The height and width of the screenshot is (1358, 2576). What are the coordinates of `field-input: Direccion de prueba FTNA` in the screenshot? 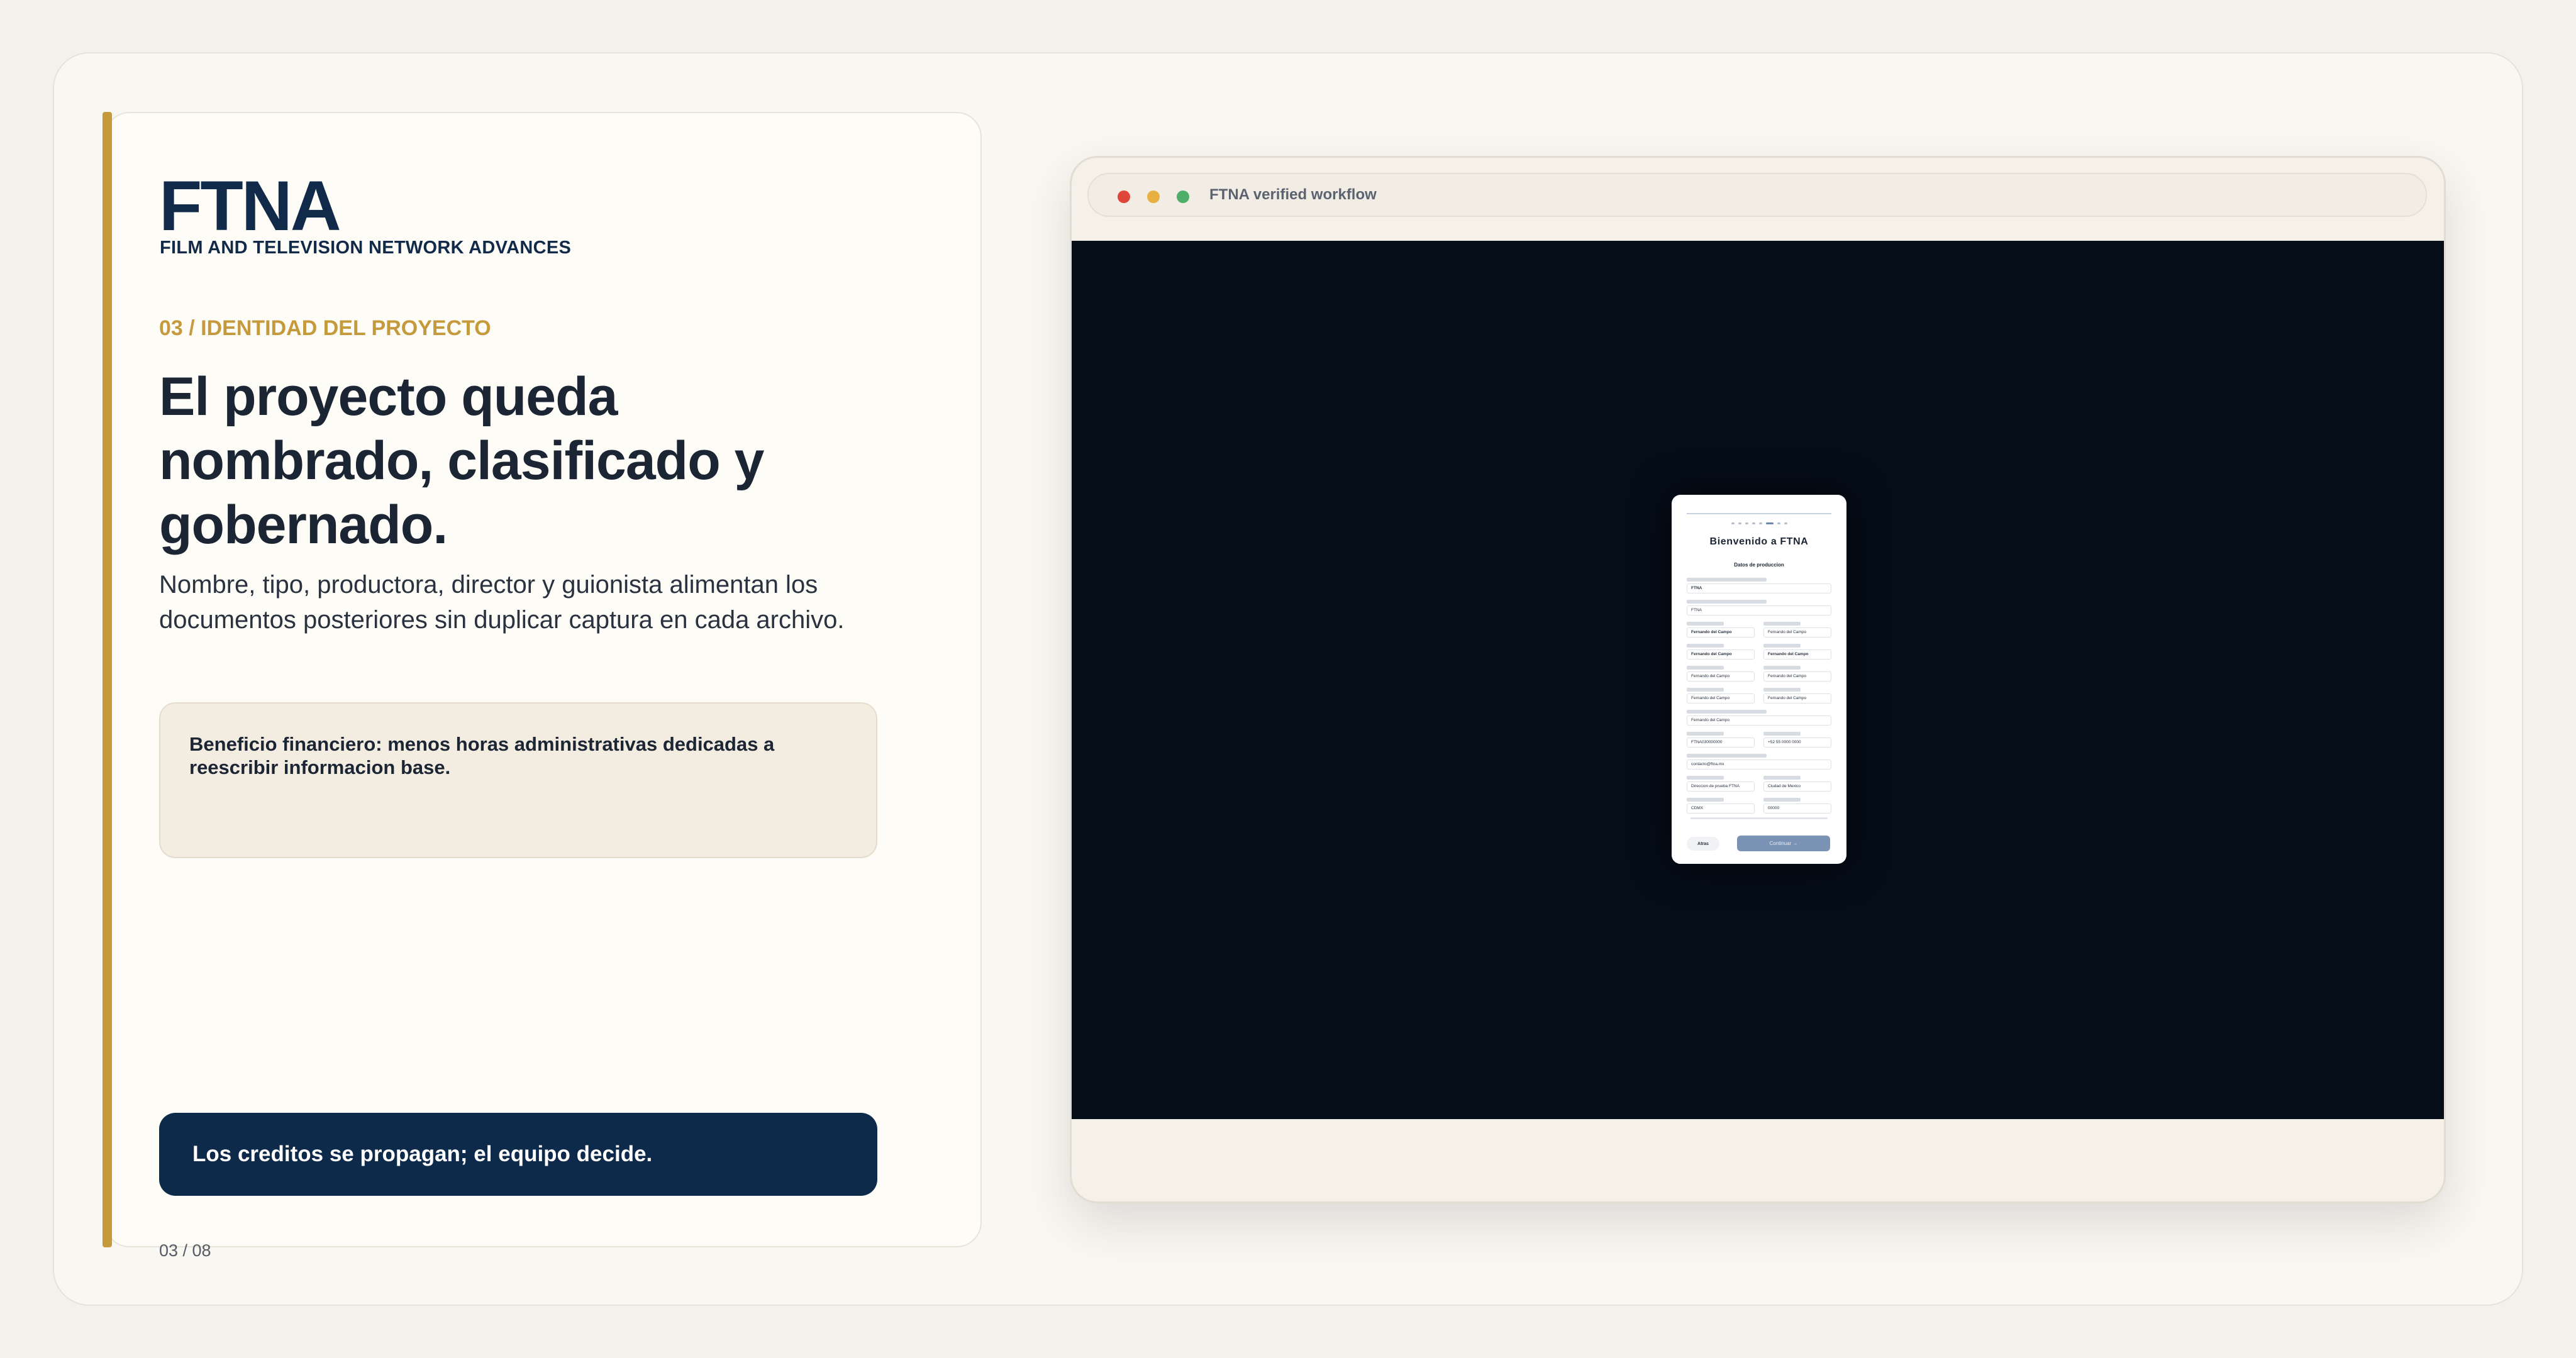 It's located at (1721, 786).